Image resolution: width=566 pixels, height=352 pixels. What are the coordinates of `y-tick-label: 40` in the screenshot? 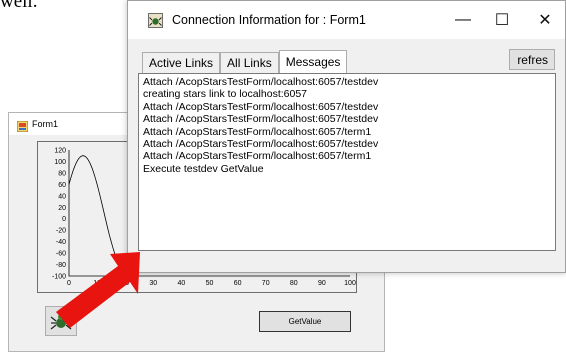 It's located at (62, 196).